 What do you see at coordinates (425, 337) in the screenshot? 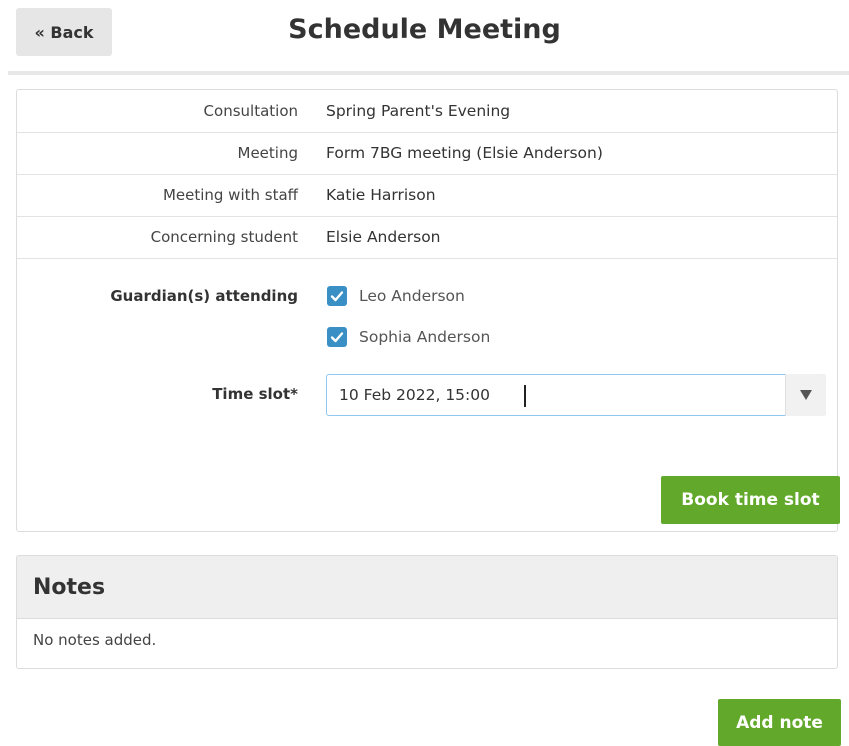
I see `guardian-name: Sophia Anderson` at bounding box center [425, 337].